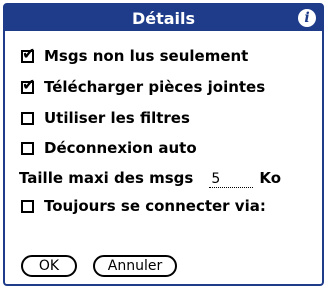 This screenshot has height=292, width=331. What do you see at coordinates (155, 206) in the screenshot?
I see `always-connect-via-label: Toujours se connecter via:` at bounding box center [155, 206].